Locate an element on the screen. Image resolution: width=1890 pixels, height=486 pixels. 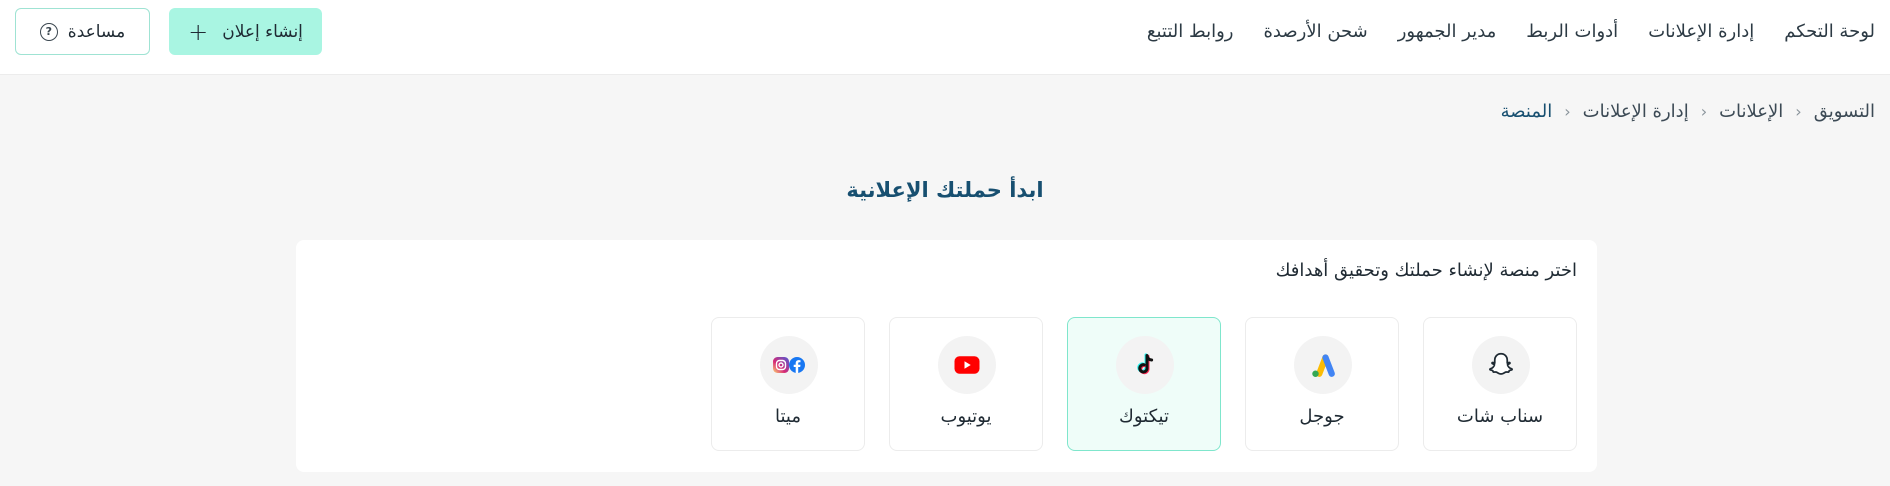
question-circle-icon: ? is located at coordinates (48, 31).